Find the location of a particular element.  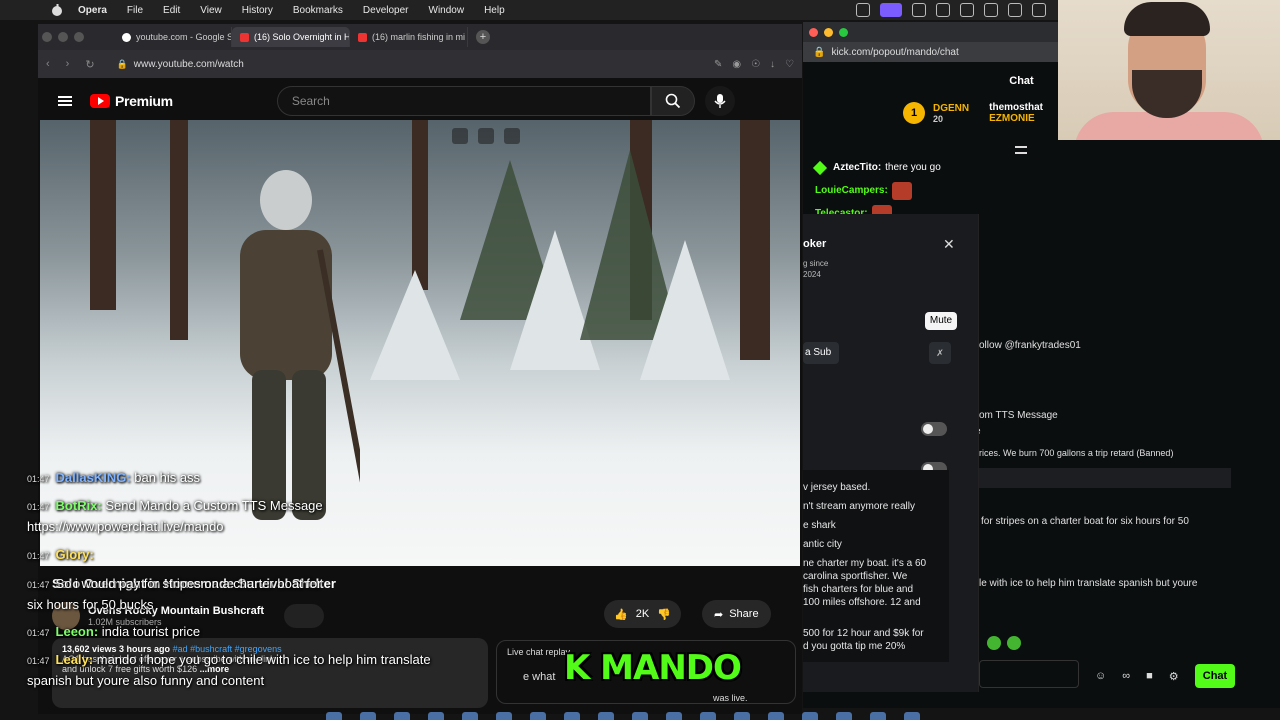

bluetooth-icon is located at coordinates (1015, 10).